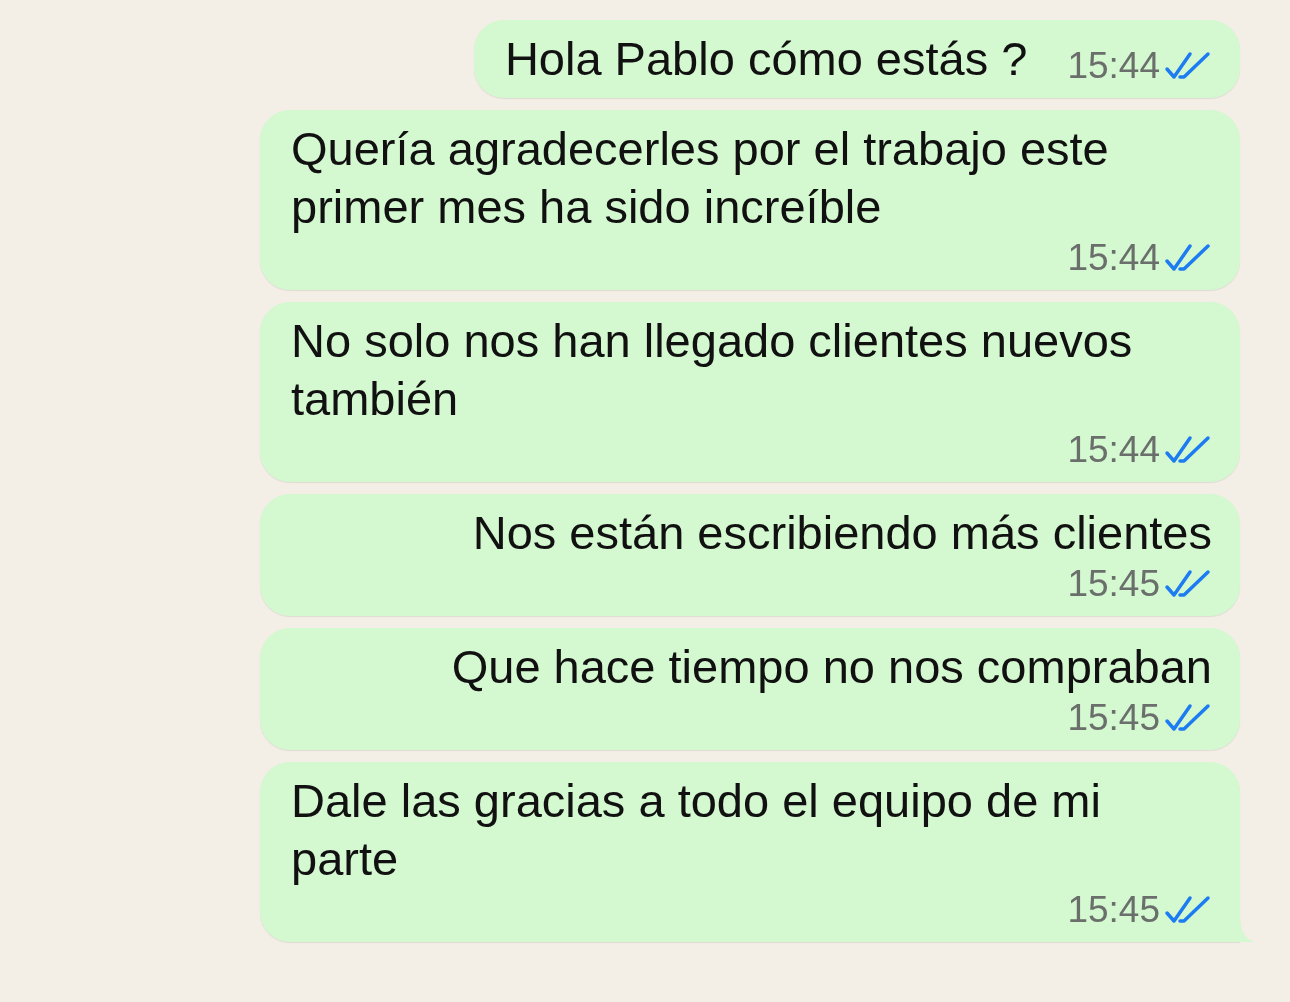  I want to click on message-text: Nos están escribiendo más clientes, so click(842, 533).